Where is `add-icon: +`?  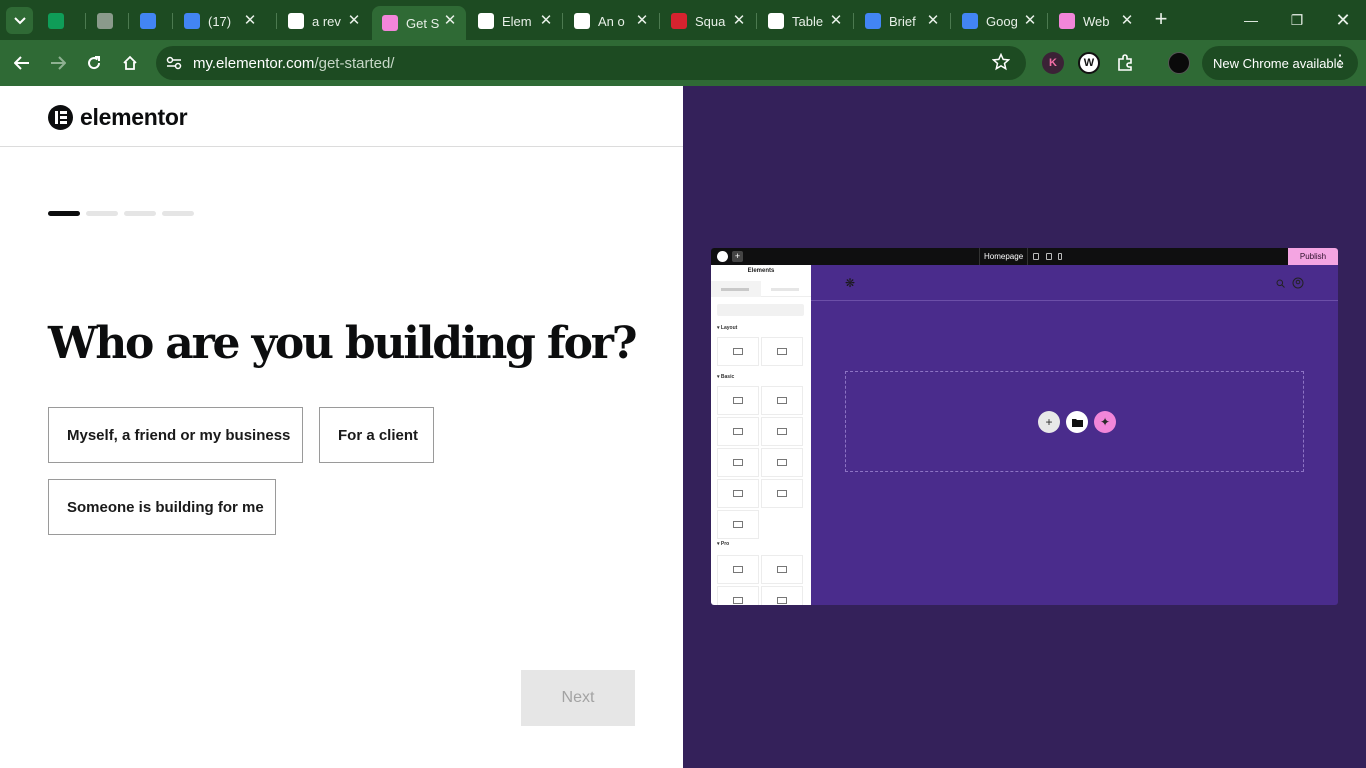
add-icon: + is located at coordinates (737, 256).